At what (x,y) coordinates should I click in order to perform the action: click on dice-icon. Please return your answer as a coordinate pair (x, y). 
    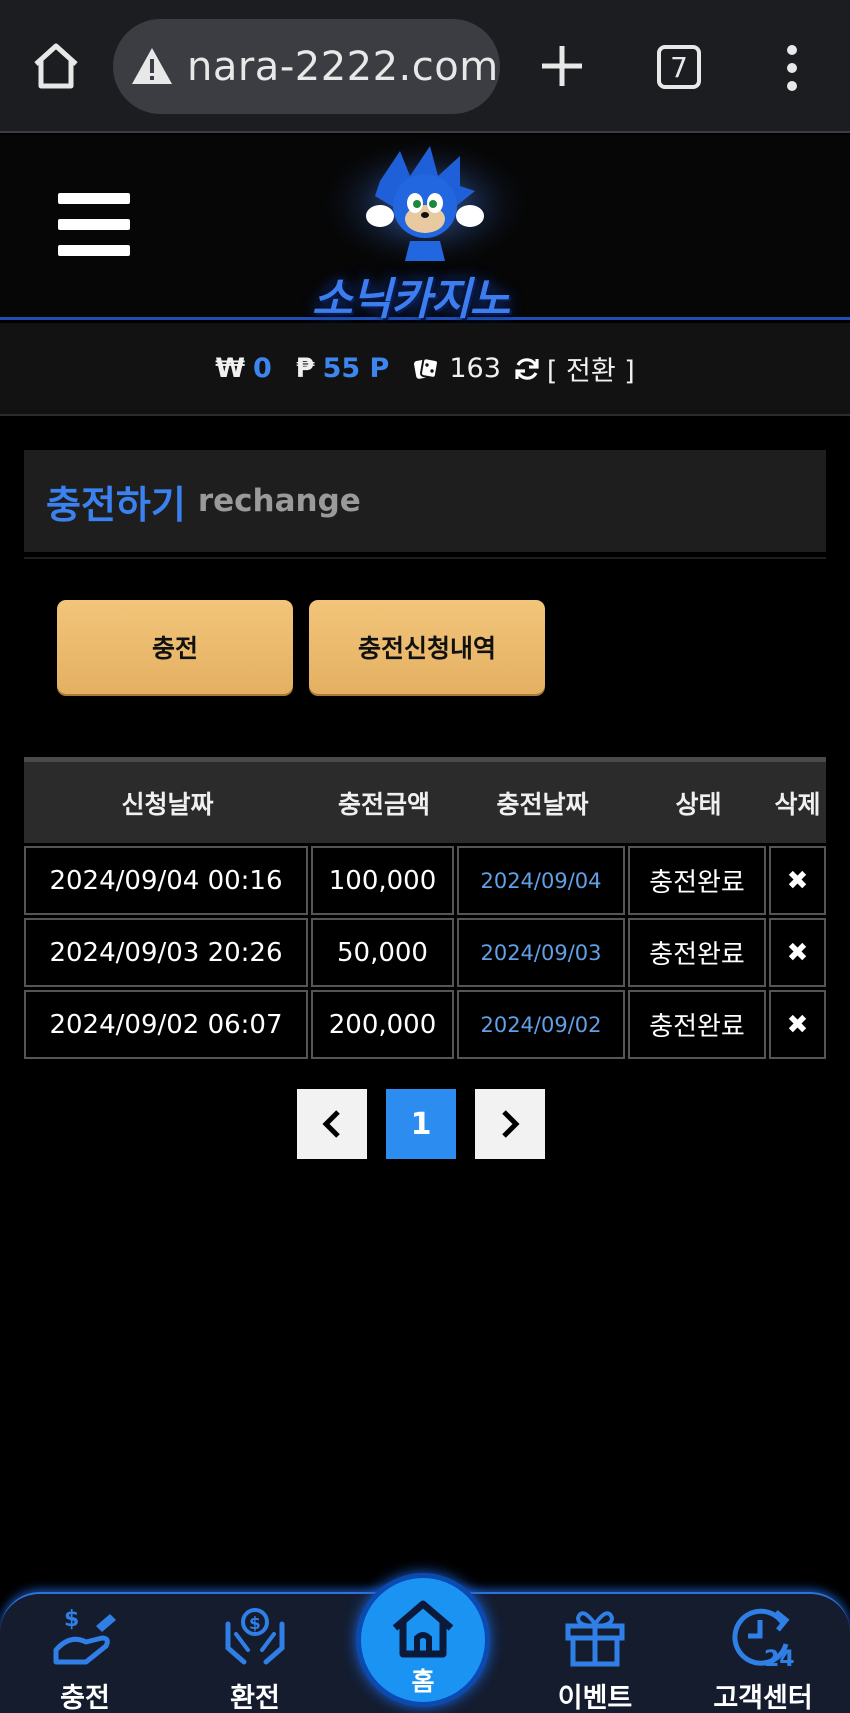
    Looking at the image, I should click on (427, 367).